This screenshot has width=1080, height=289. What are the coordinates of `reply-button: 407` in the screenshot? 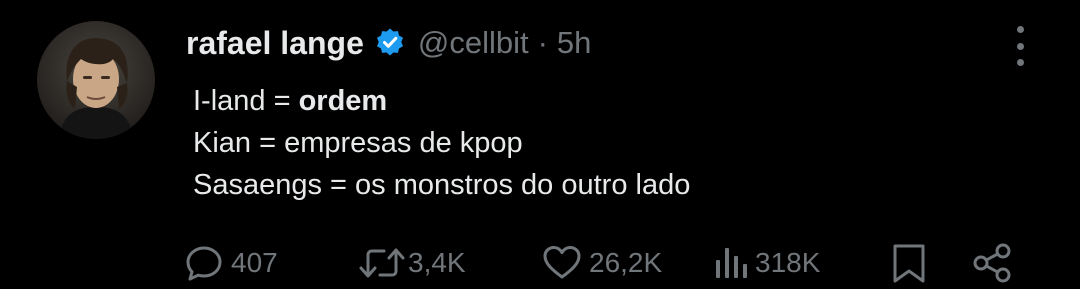 It's located at (230, 263).